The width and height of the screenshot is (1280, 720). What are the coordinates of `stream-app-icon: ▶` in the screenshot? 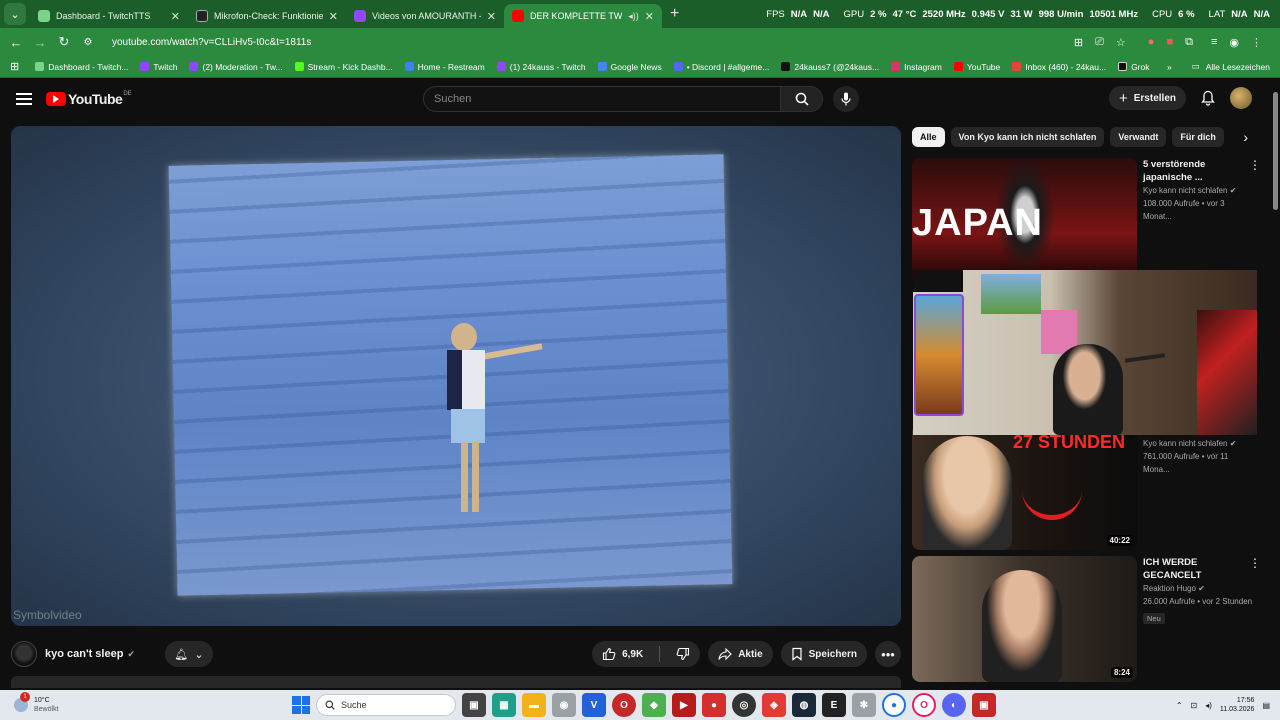 It's located at (684, 705).